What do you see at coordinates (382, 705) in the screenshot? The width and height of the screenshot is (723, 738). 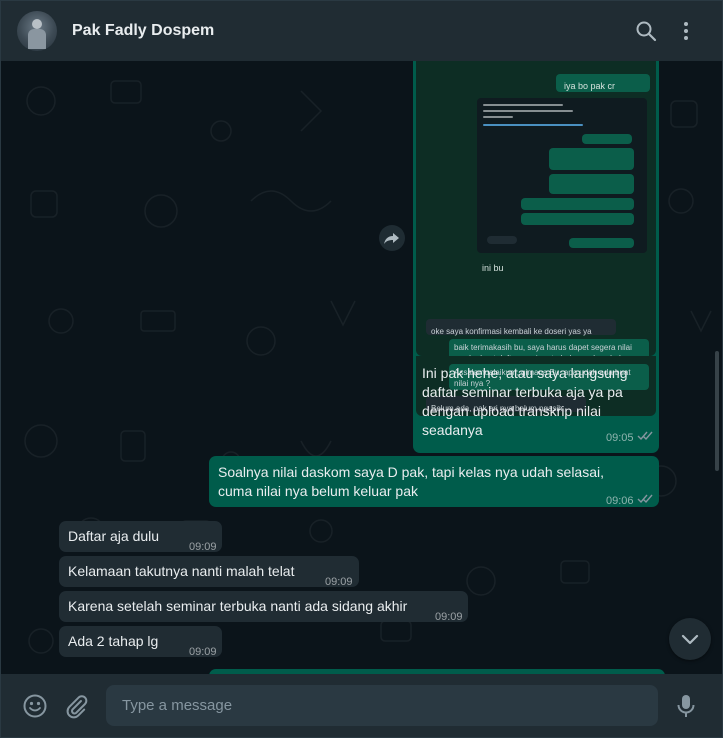 I see `message-input: Type a message` at bounding box center [382, 705].